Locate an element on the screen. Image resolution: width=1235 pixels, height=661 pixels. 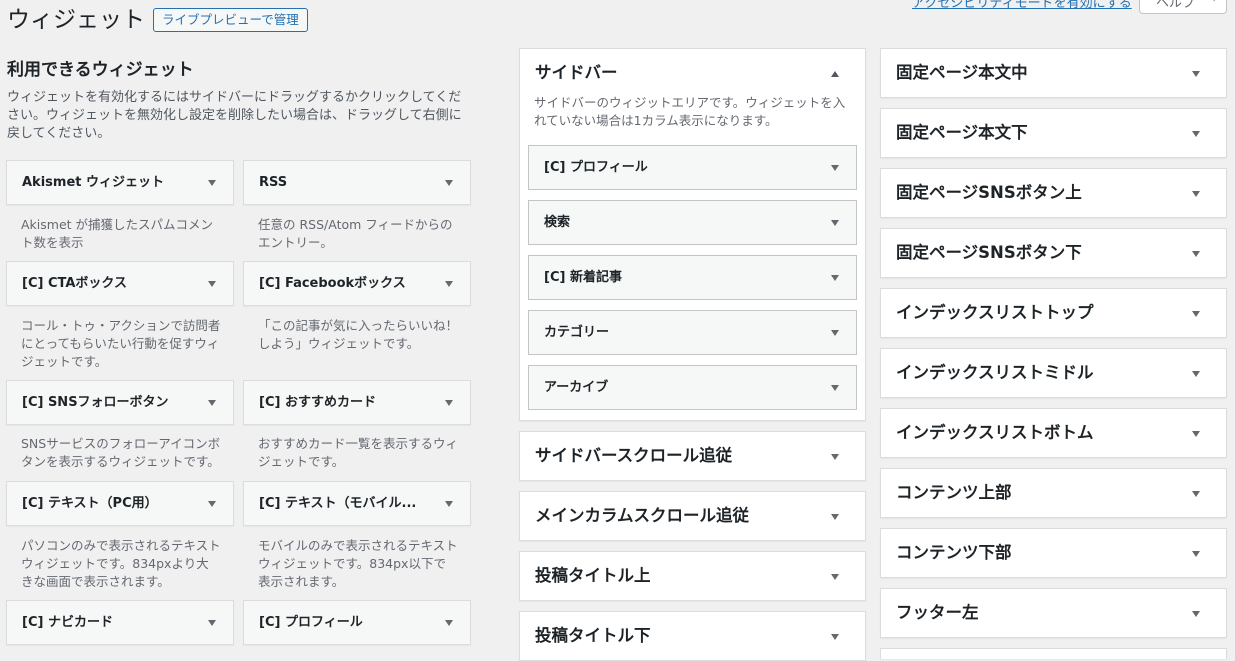
widget-text-pc: [C] テキスト（PC用） is located at coordinates (120, 503).